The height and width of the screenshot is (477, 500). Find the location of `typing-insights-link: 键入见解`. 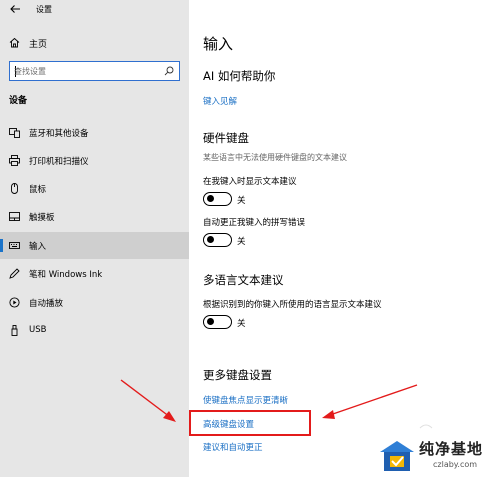

typing-insights-link: 键入见解 is located at coordinates (220, 101).